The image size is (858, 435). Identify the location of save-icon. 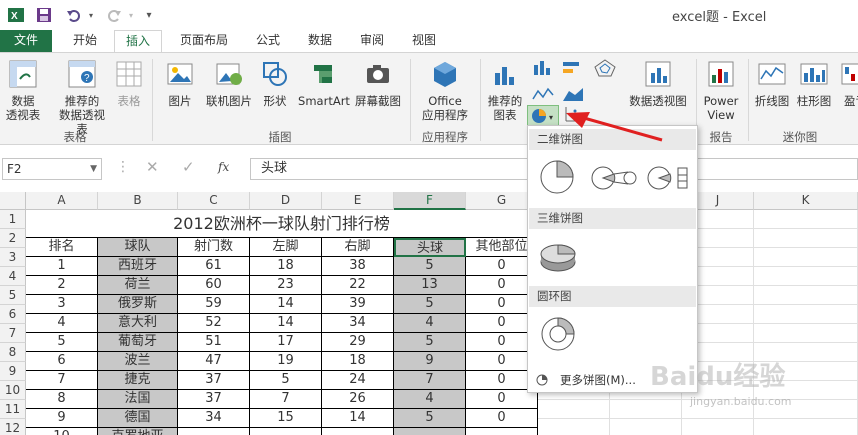
(44, 15).